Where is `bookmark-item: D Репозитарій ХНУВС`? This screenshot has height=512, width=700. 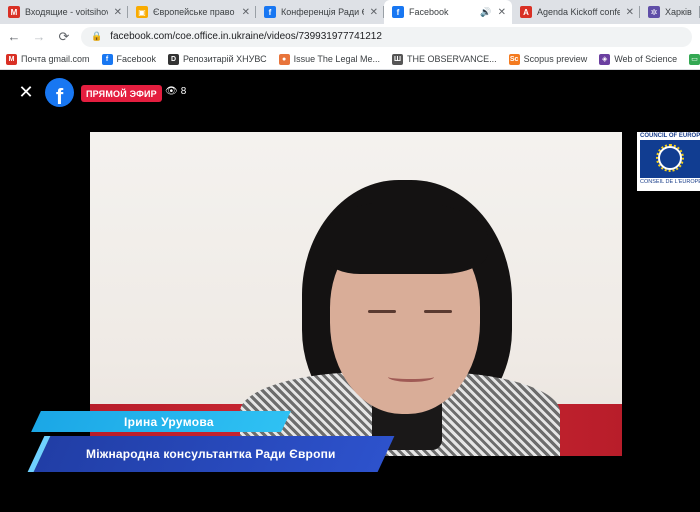 bookmark-item: D Репозитарій ХНУВС is located at coordinates (217, 59).